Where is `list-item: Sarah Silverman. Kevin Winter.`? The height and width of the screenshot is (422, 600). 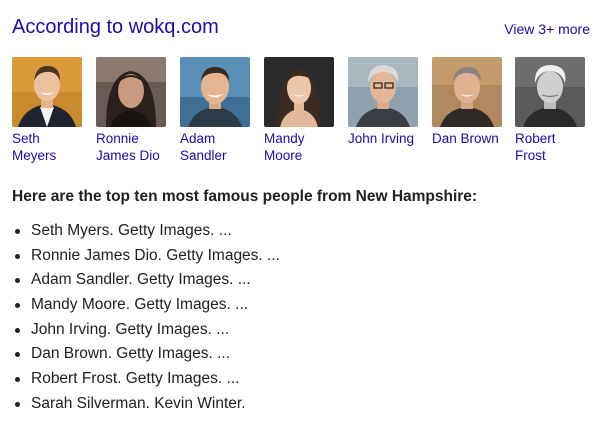 list-item: Sarah Silverman. Kevin Winter. is located at coordinates (146, 405).